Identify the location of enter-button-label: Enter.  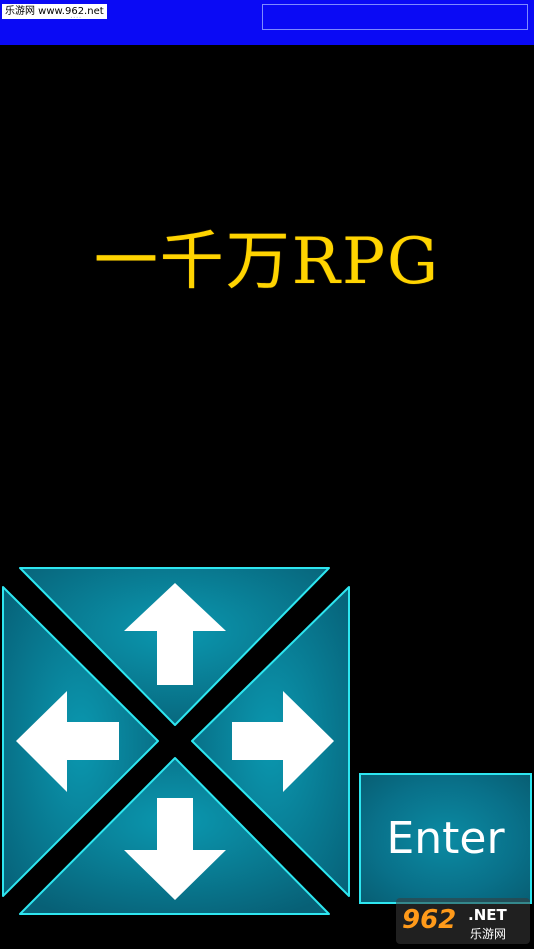
(445, 838).